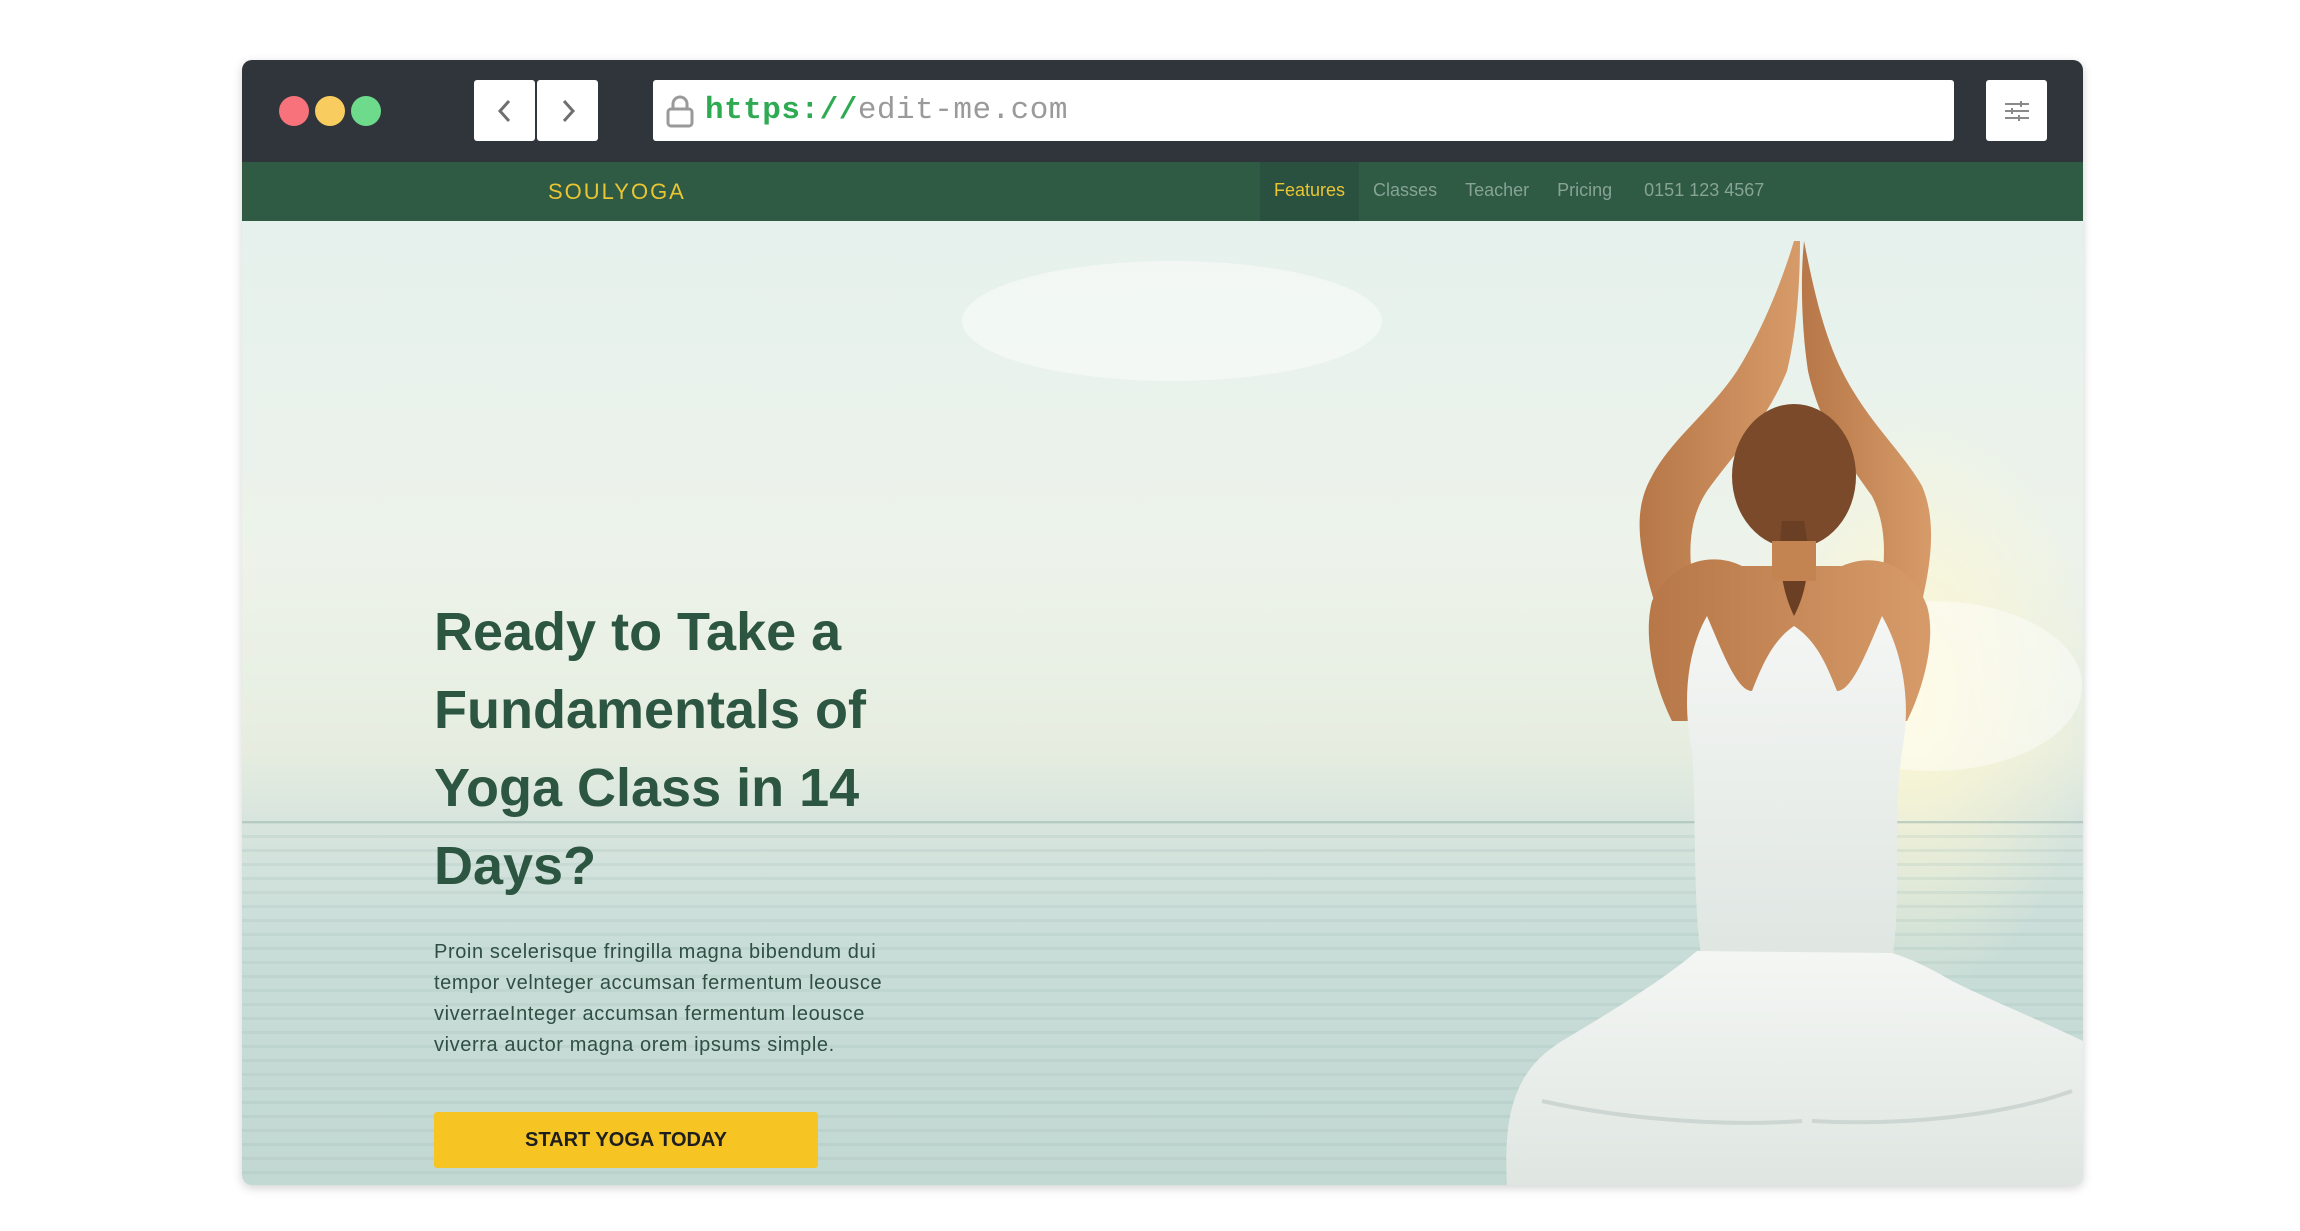 The height and width of the screenshot is (1231, 2300). What do you see at coordinates (515, 866) in the screenshot?
I see `hero-headline-line: Days?` at bounding box center [515, 866].